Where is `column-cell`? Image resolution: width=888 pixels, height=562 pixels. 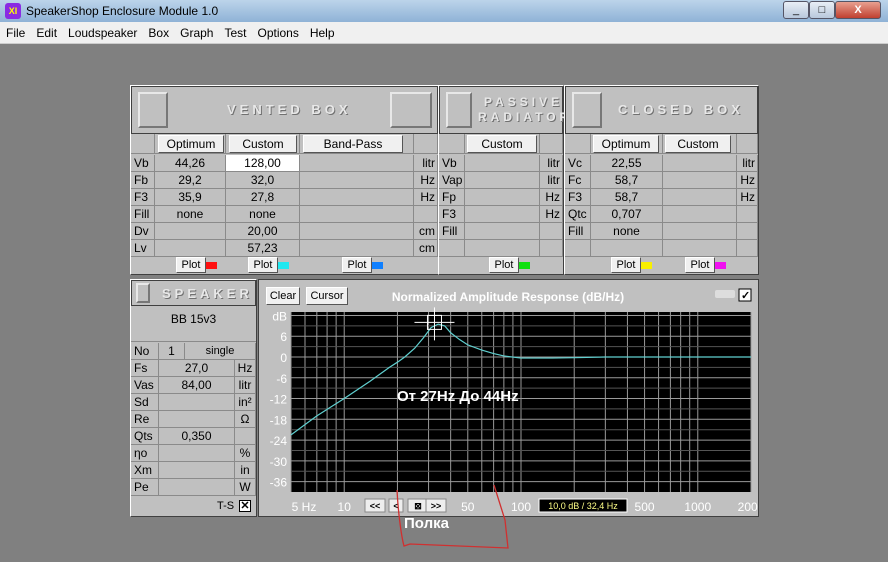 column-cell is located at coordinates (578, 144).